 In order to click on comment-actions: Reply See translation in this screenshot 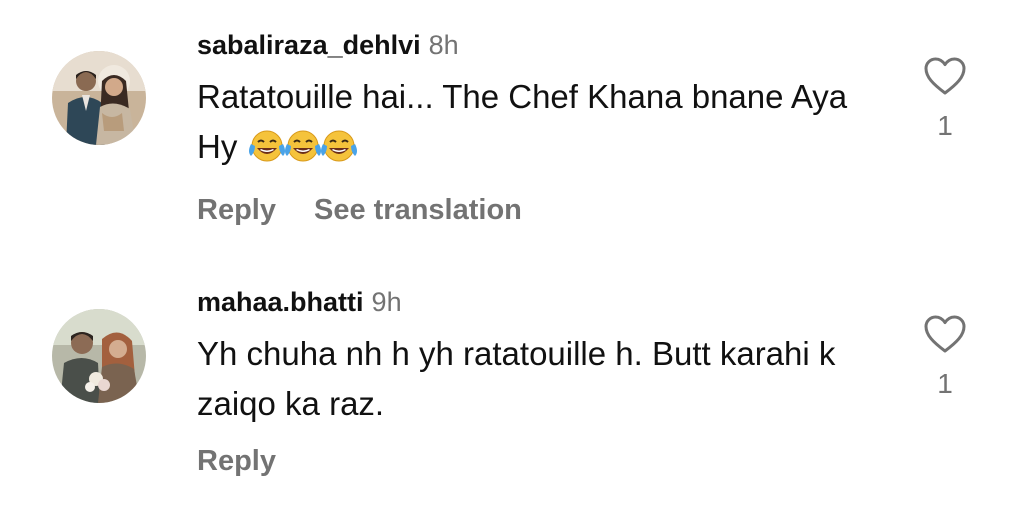, I will do `click(537, 210)`.